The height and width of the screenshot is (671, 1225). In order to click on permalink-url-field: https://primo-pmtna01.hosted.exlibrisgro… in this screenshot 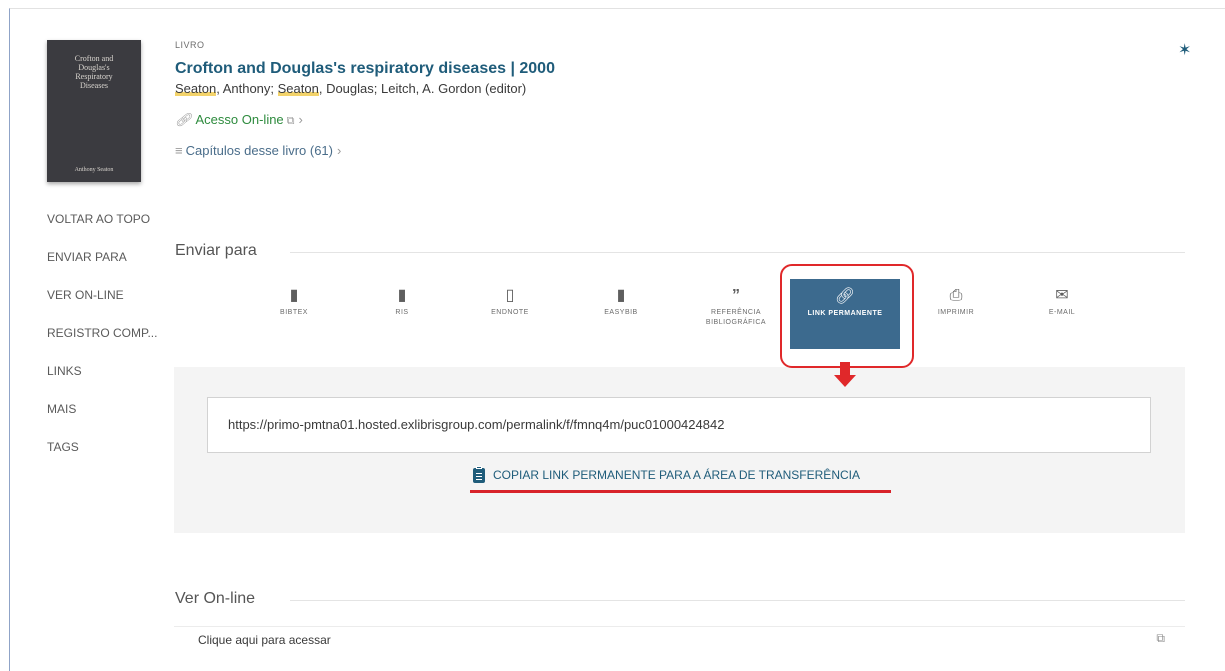, I will do `click(679, 425)`.